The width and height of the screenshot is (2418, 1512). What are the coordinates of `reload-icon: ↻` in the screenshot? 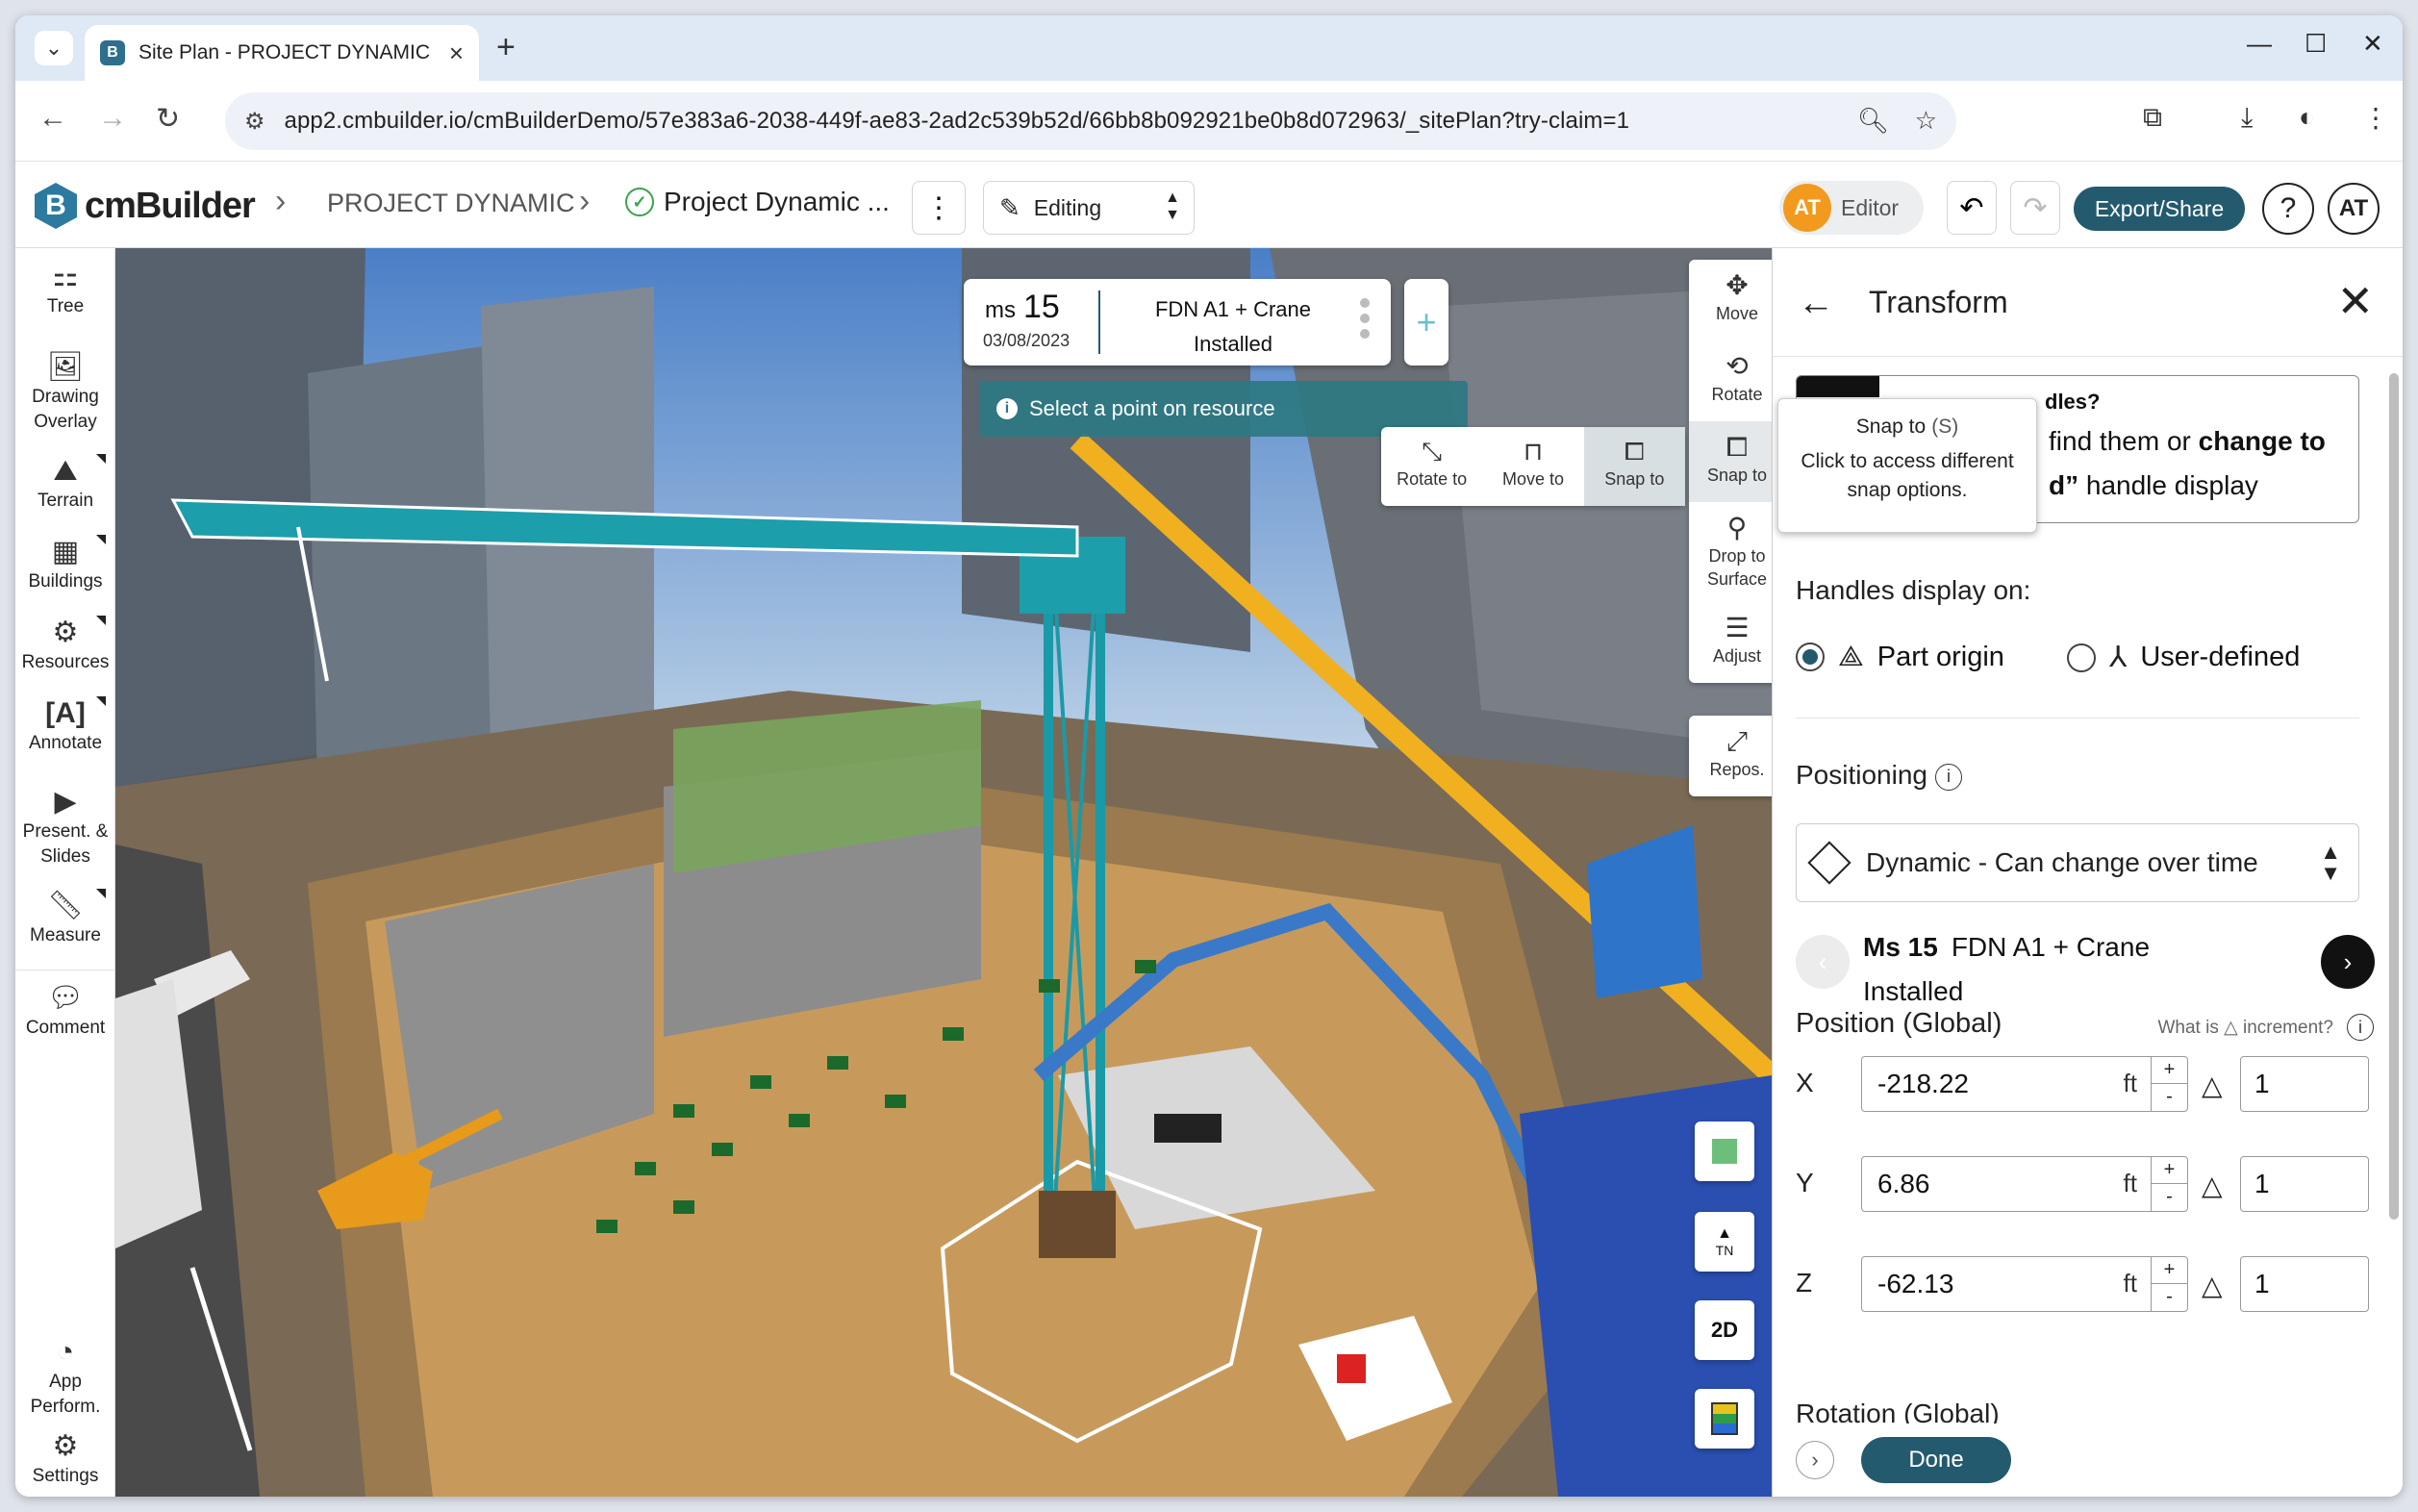 It's located at (168, 119).